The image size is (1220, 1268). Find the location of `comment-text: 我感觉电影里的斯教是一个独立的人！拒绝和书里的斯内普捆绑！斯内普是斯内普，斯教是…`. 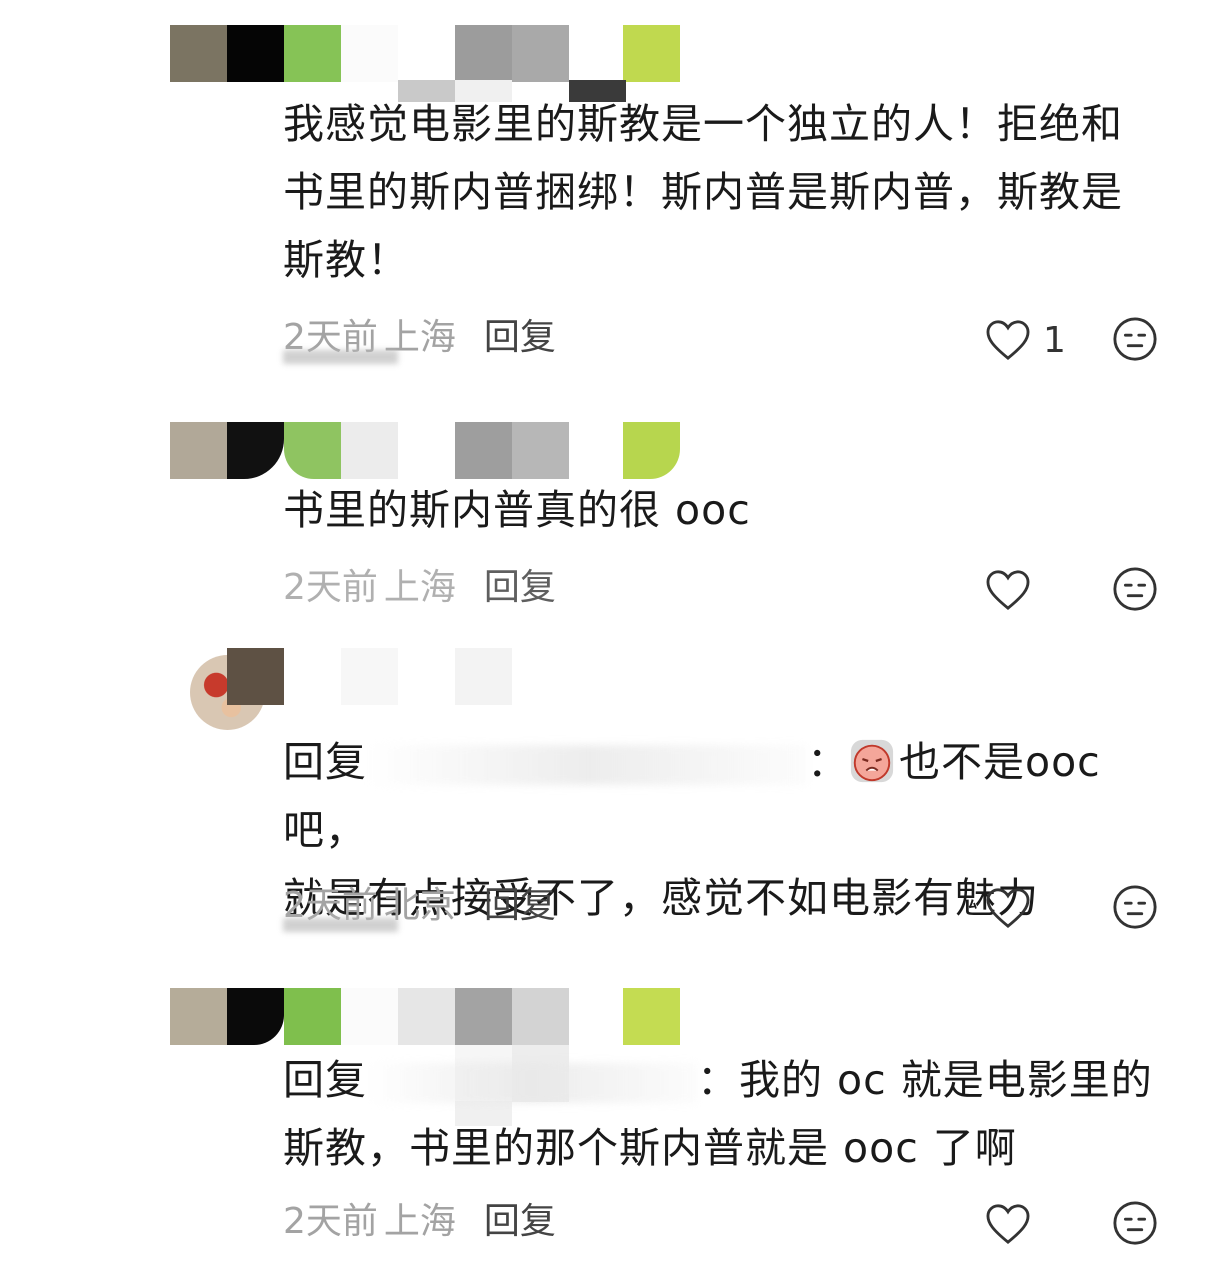

comment-text: 我感觉电影里的斯教是一个独立的人！拒绝和书里的斯内普捆绑！斯内普是斯内普，斯教是… is located at coordinates (703, 192).